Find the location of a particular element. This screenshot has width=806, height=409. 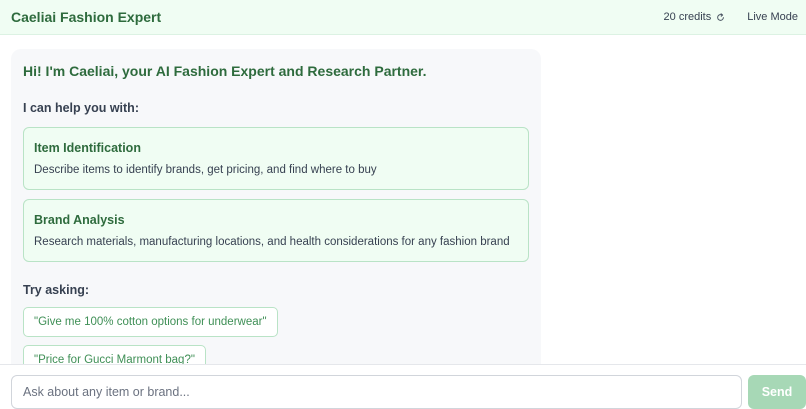

composer-bar: Send is located at coordinates (403, 386).